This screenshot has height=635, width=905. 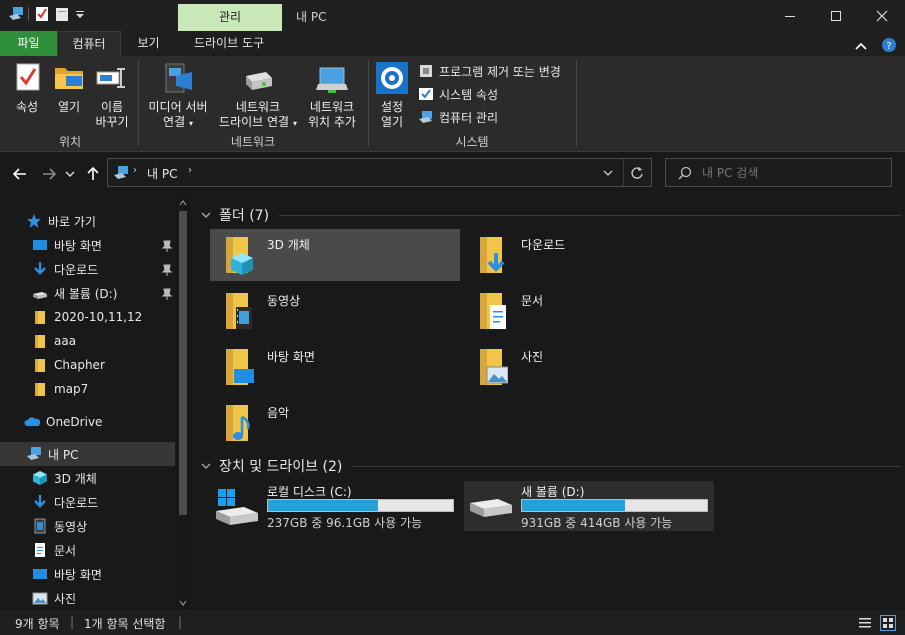 What do you see at coordinates (882, 15) in the screenshot?
I see `close-button` at bounding box center [882, 15].